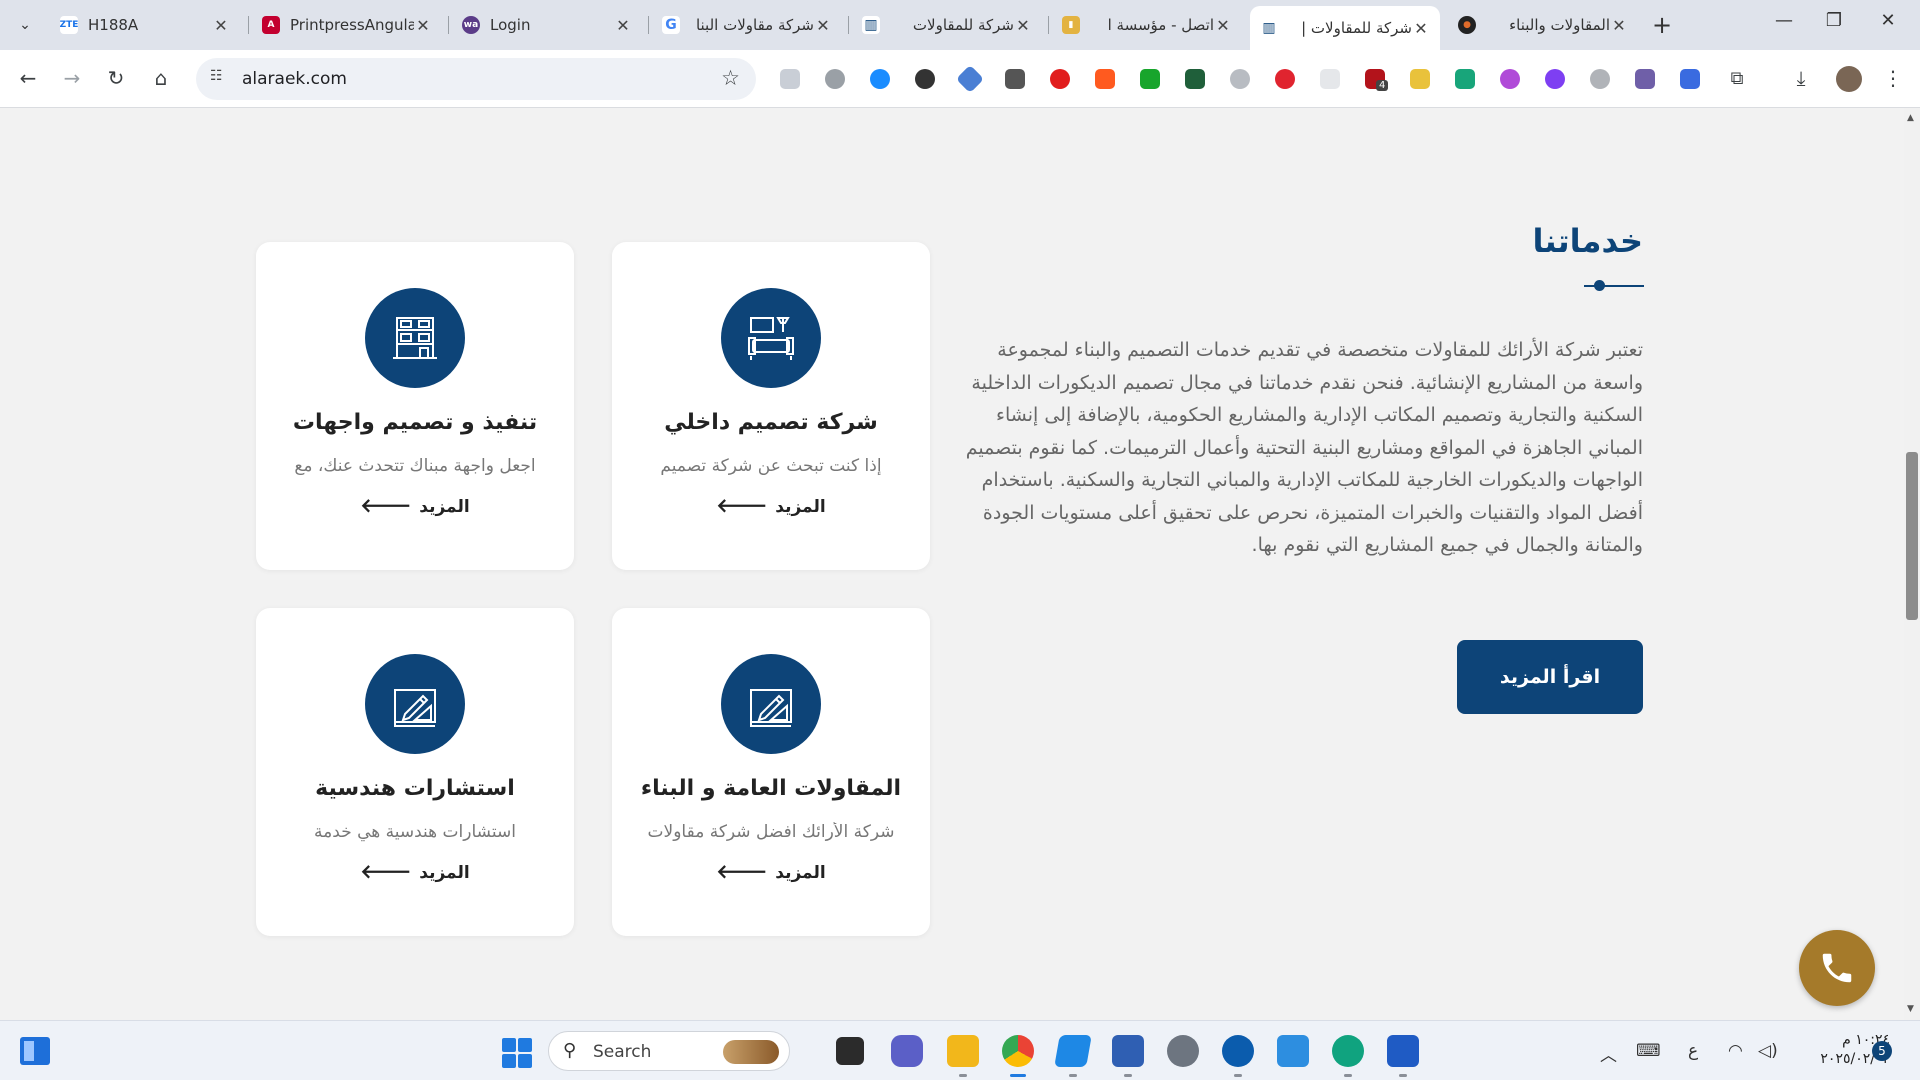 Image resolution: width=1920 pixels, height=1080 pixels. I want to click on teams-icon, so click(907, 1051).